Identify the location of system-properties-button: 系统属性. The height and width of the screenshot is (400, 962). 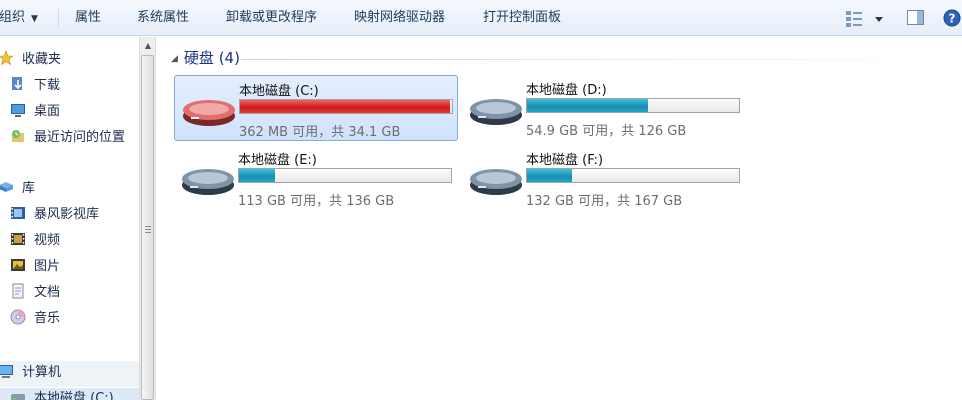
(163, 18).